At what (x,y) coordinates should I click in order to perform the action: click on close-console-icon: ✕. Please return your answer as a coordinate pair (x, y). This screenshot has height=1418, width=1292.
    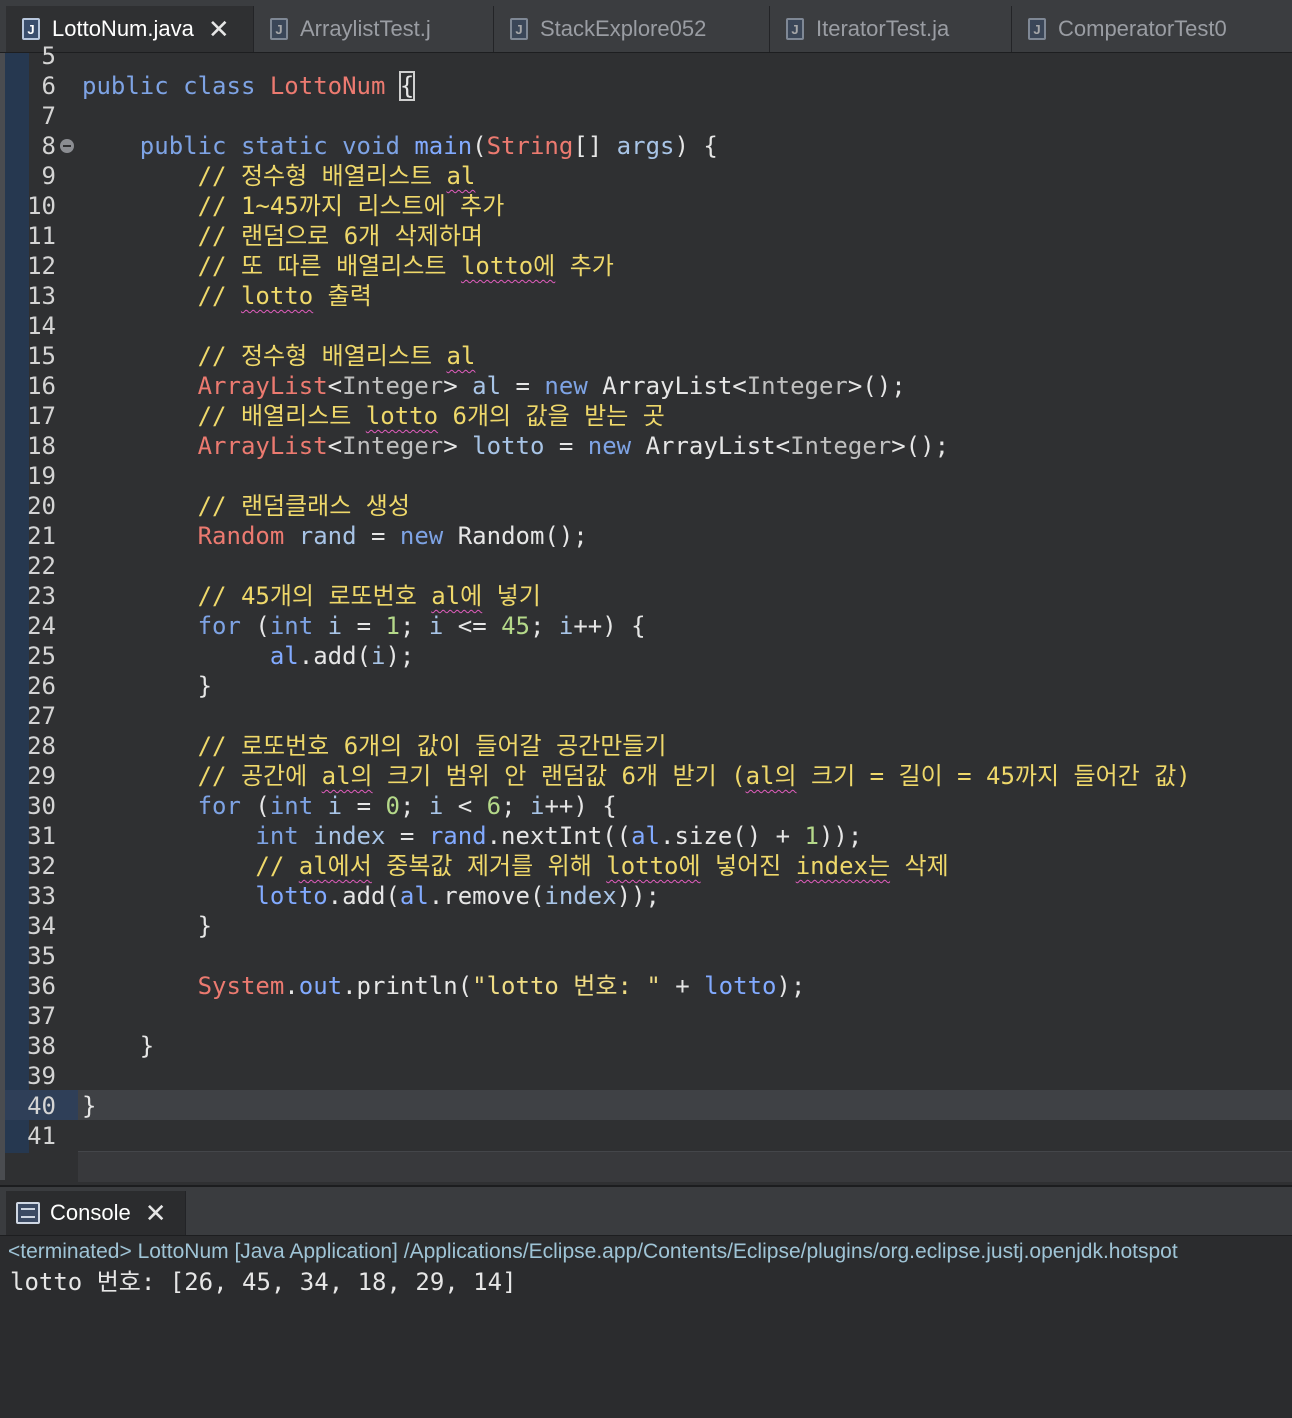
    Looking at the image, I should click on (156, 1213).